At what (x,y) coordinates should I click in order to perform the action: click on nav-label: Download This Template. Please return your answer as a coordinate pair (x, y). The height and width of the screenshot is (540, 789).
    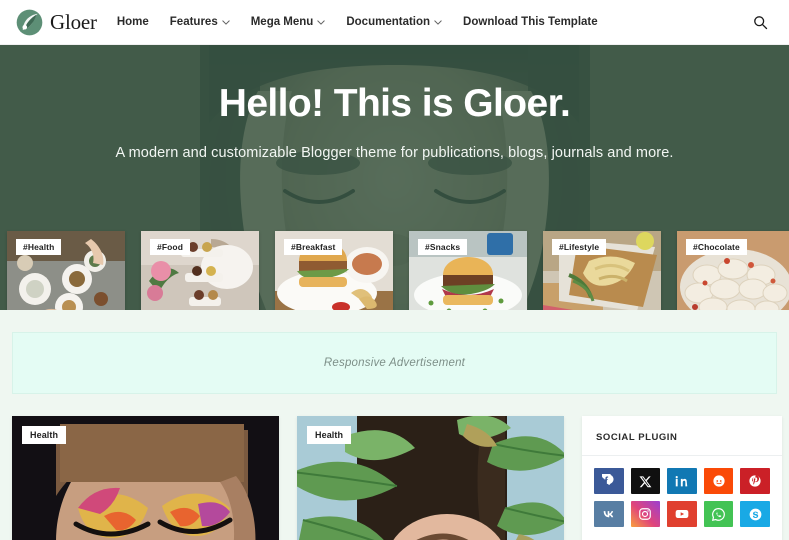
    Looking at the image, I should click on (530, 22).